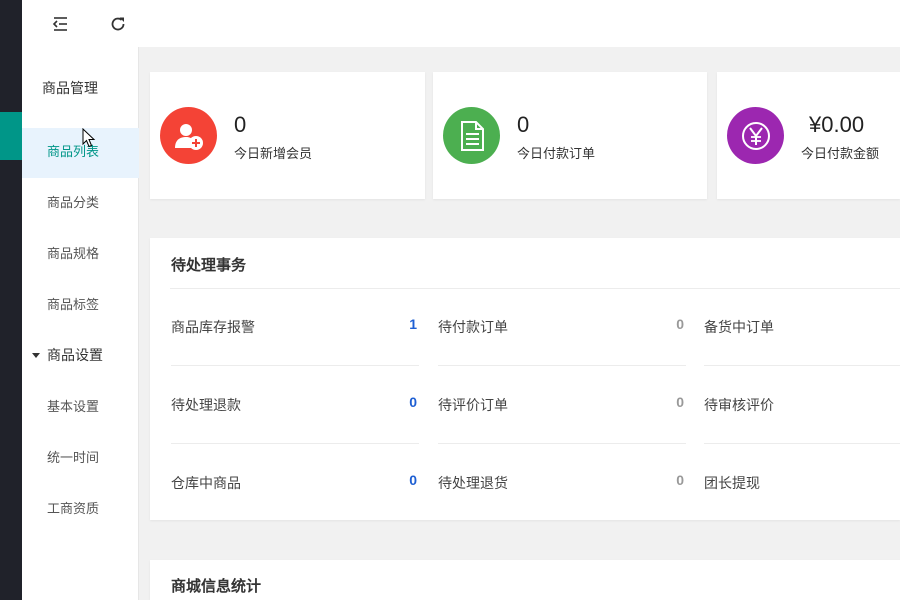 The height and width of the screenshot is (600, 900). Describe the element at coordinates (273, 154) in the screenshot. I see `stat-label: 今日新增会员` at that location.